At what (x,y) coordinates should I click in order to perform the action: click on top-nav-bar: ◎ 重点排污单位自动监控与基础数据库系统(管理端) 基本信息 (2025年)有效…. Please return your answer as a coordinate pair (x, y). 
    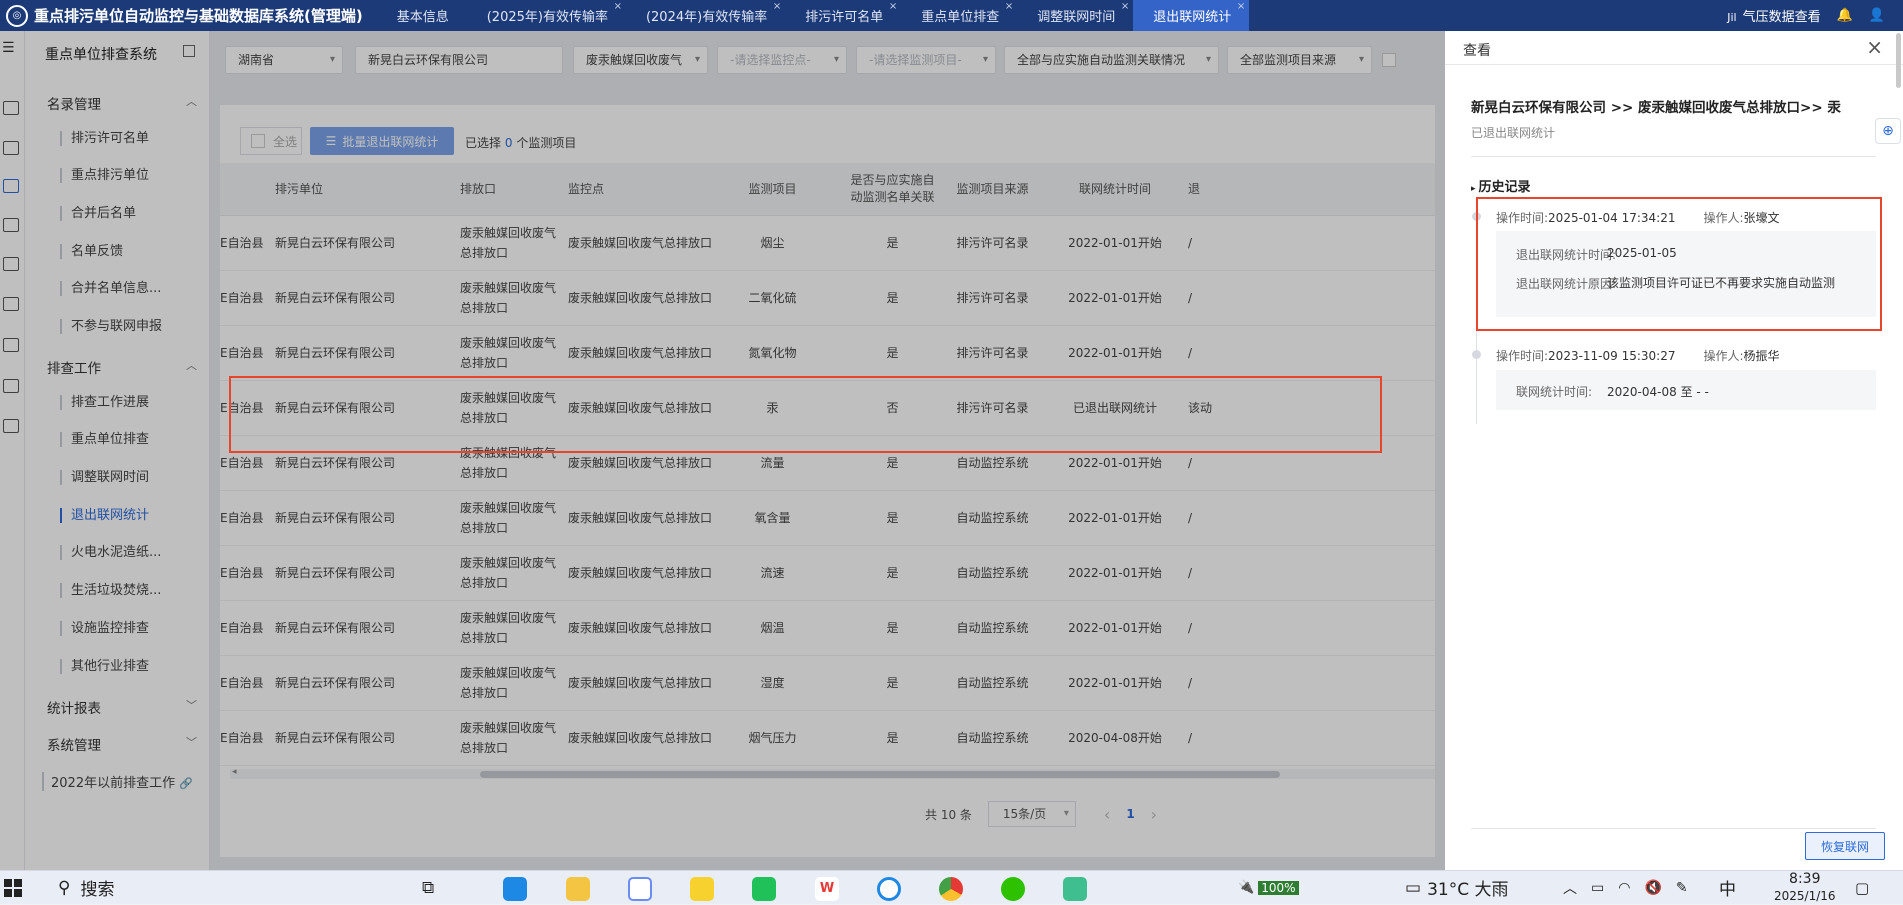
    Looking at the image, I should click on (951, 15).